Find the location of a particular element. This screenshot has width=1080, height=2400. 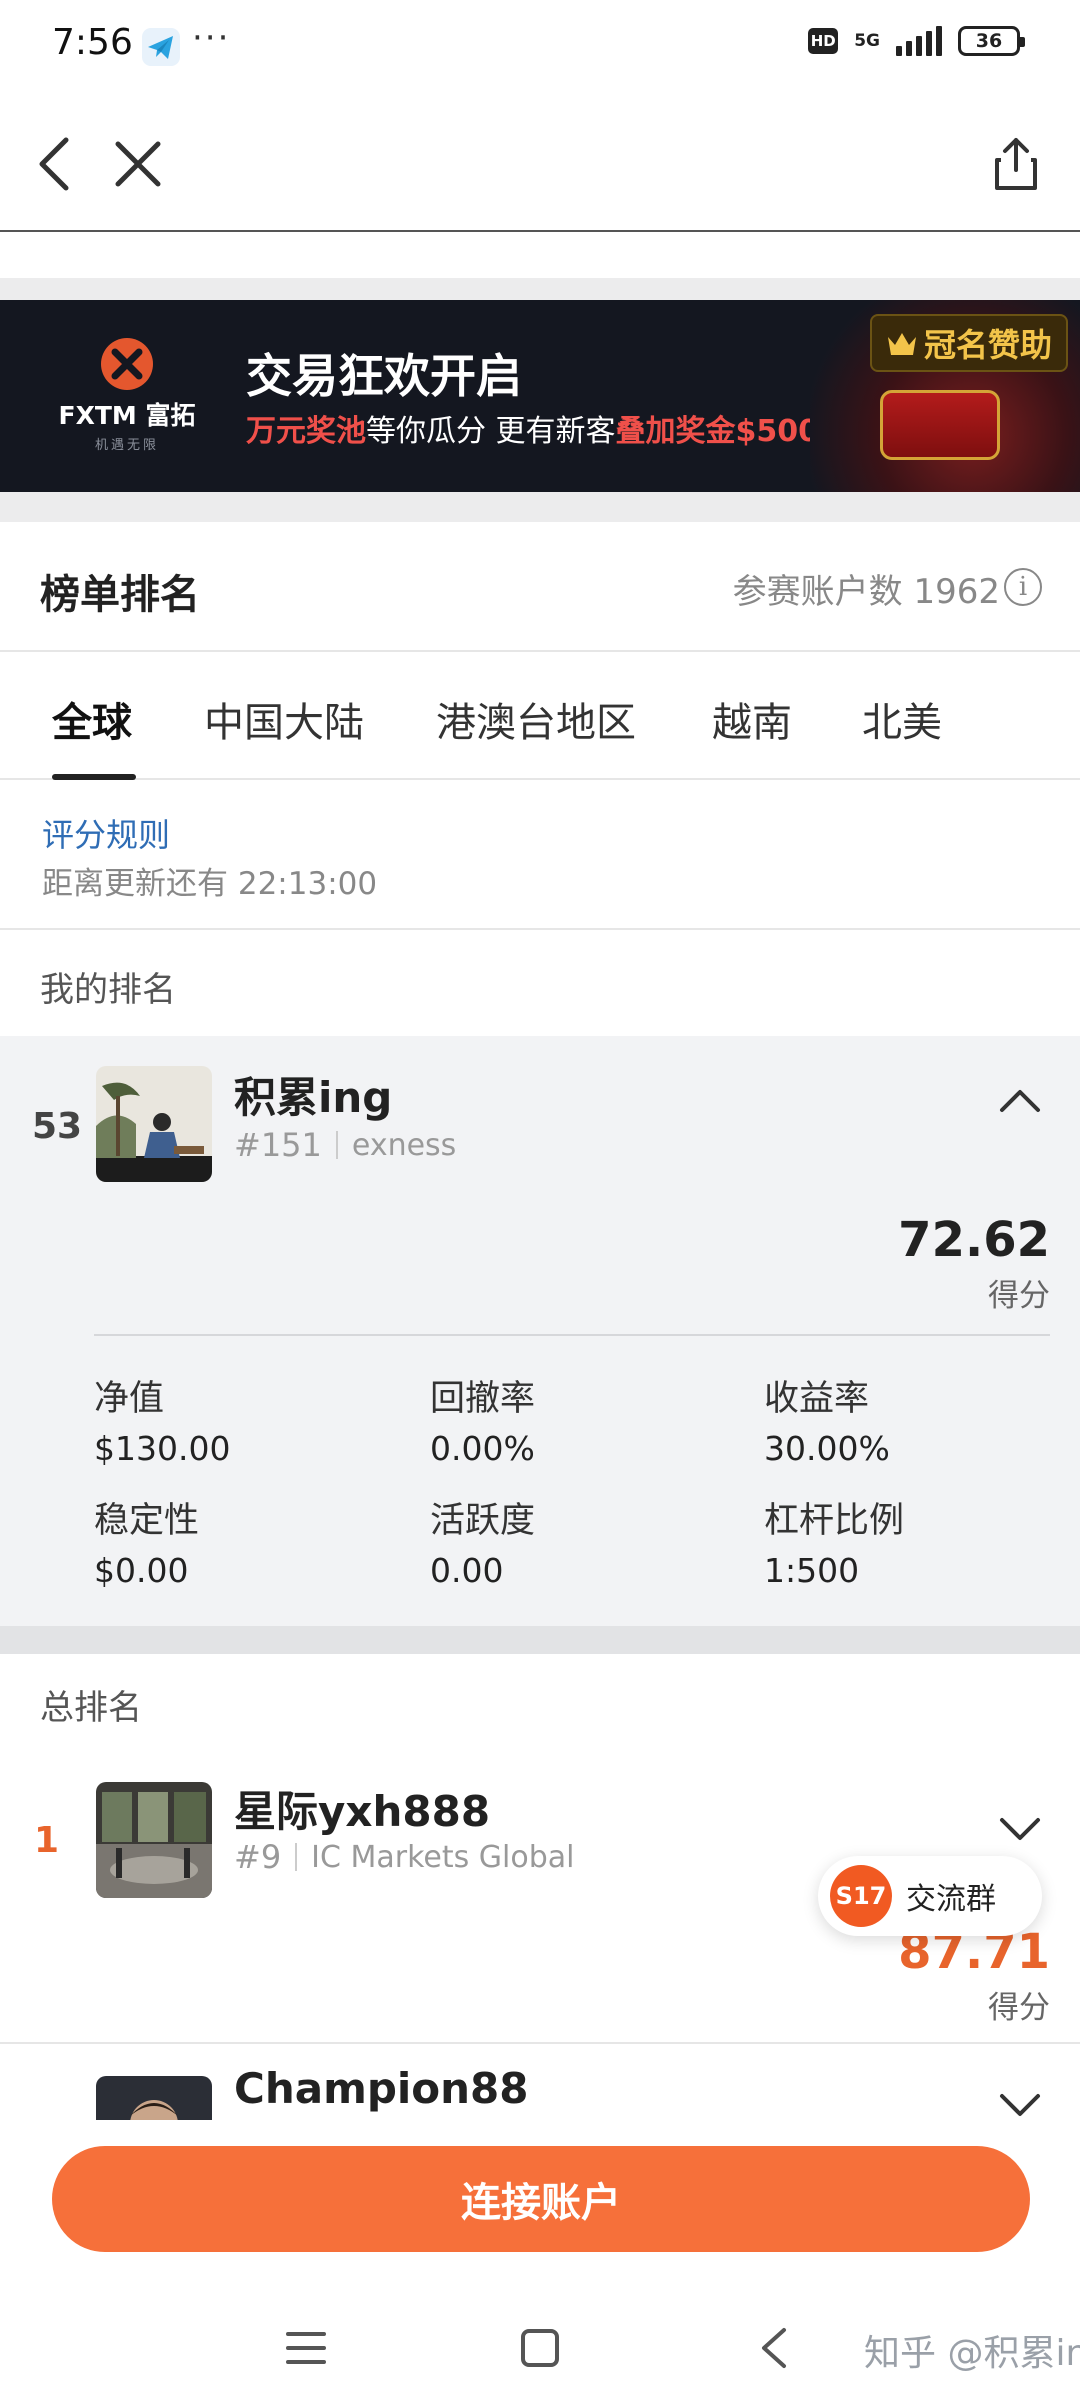

stat-net-value: 净值 $130.00 is located at coordinates (162, 1419).